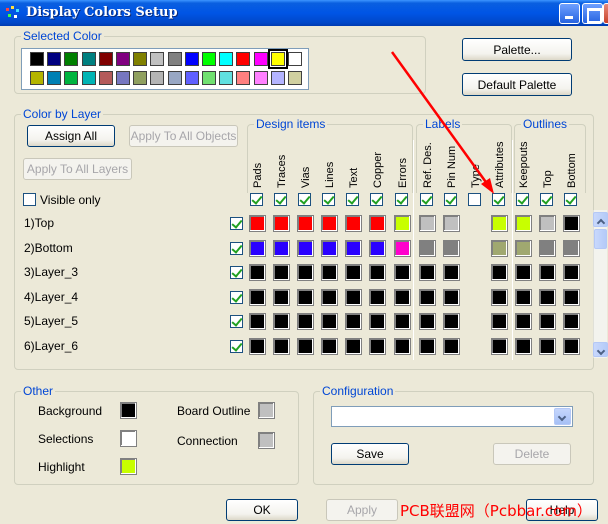 Image resolution: width=608 pixels, height=524 pixels. I want to click on highlight-color-swatch, so click(128, 466).